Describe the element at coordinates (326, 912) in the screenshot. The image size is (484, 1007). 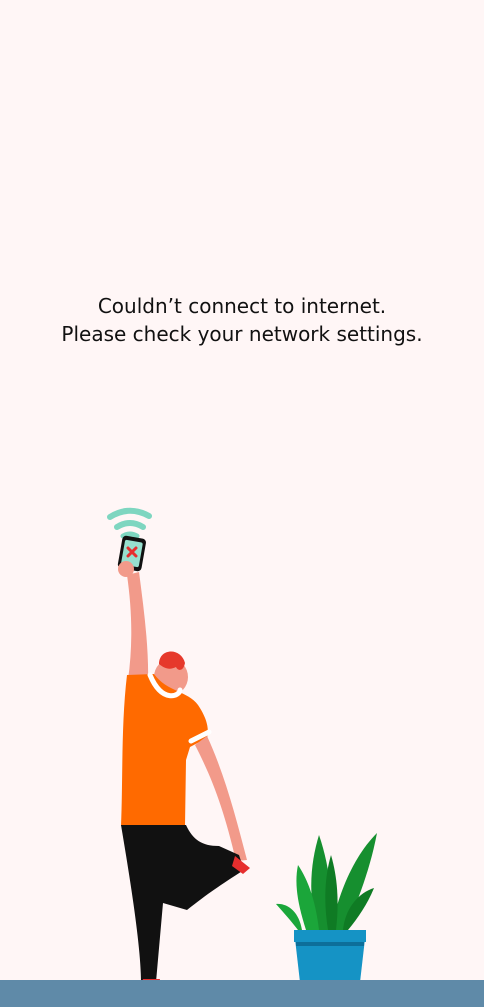
I see `plant-pot-illustration` at that location.